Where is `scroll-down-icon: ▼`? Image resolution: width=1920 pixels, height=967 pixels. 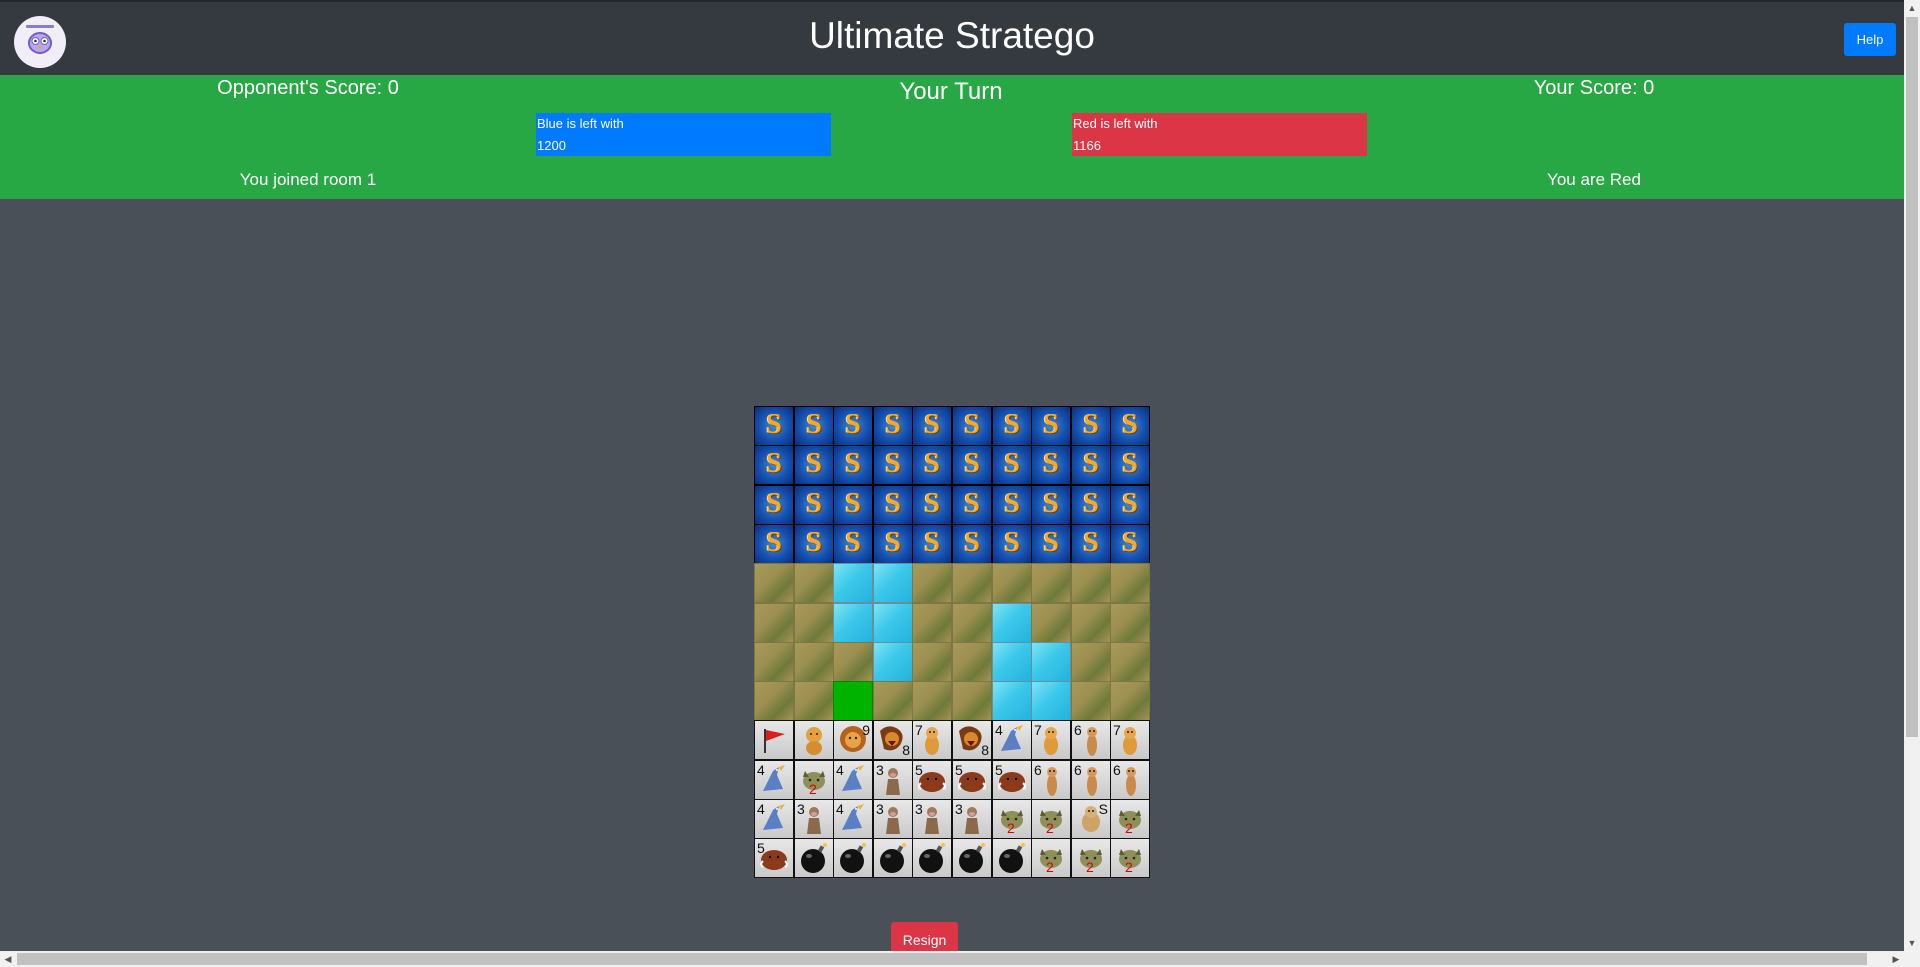 scroll-down-icon: ▼ is located at coordinates (1912, 943).